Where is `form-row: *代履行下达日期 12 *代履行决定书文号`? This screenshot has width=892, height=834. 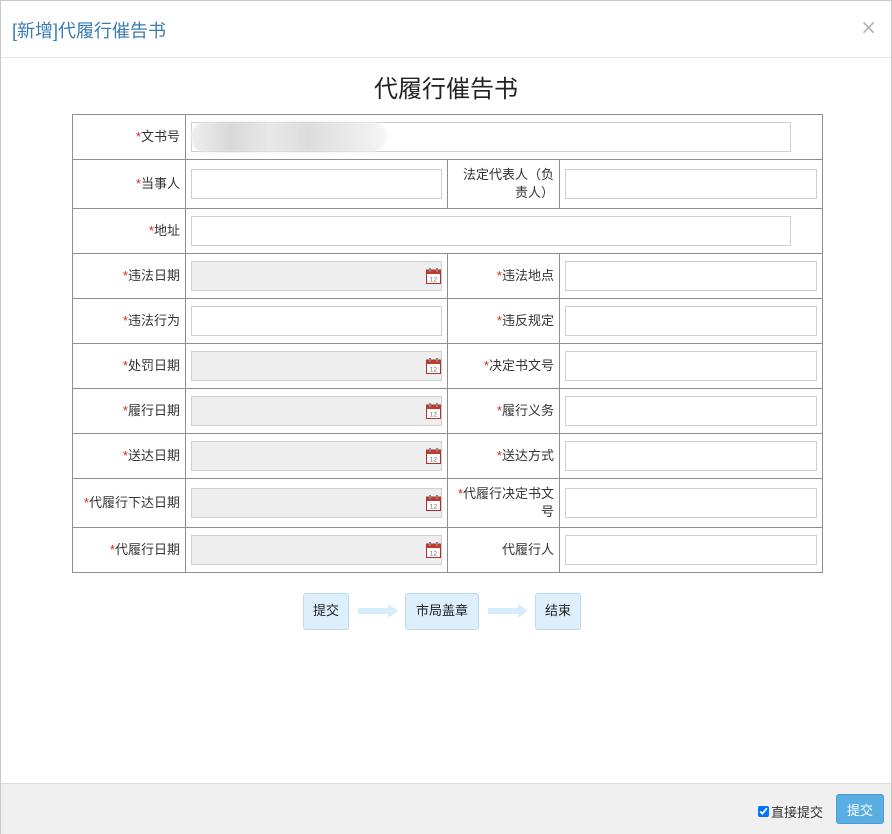 form-row: *代履行下达日期 12 *代履行决定书文号 is located at coordinates (448, 503).